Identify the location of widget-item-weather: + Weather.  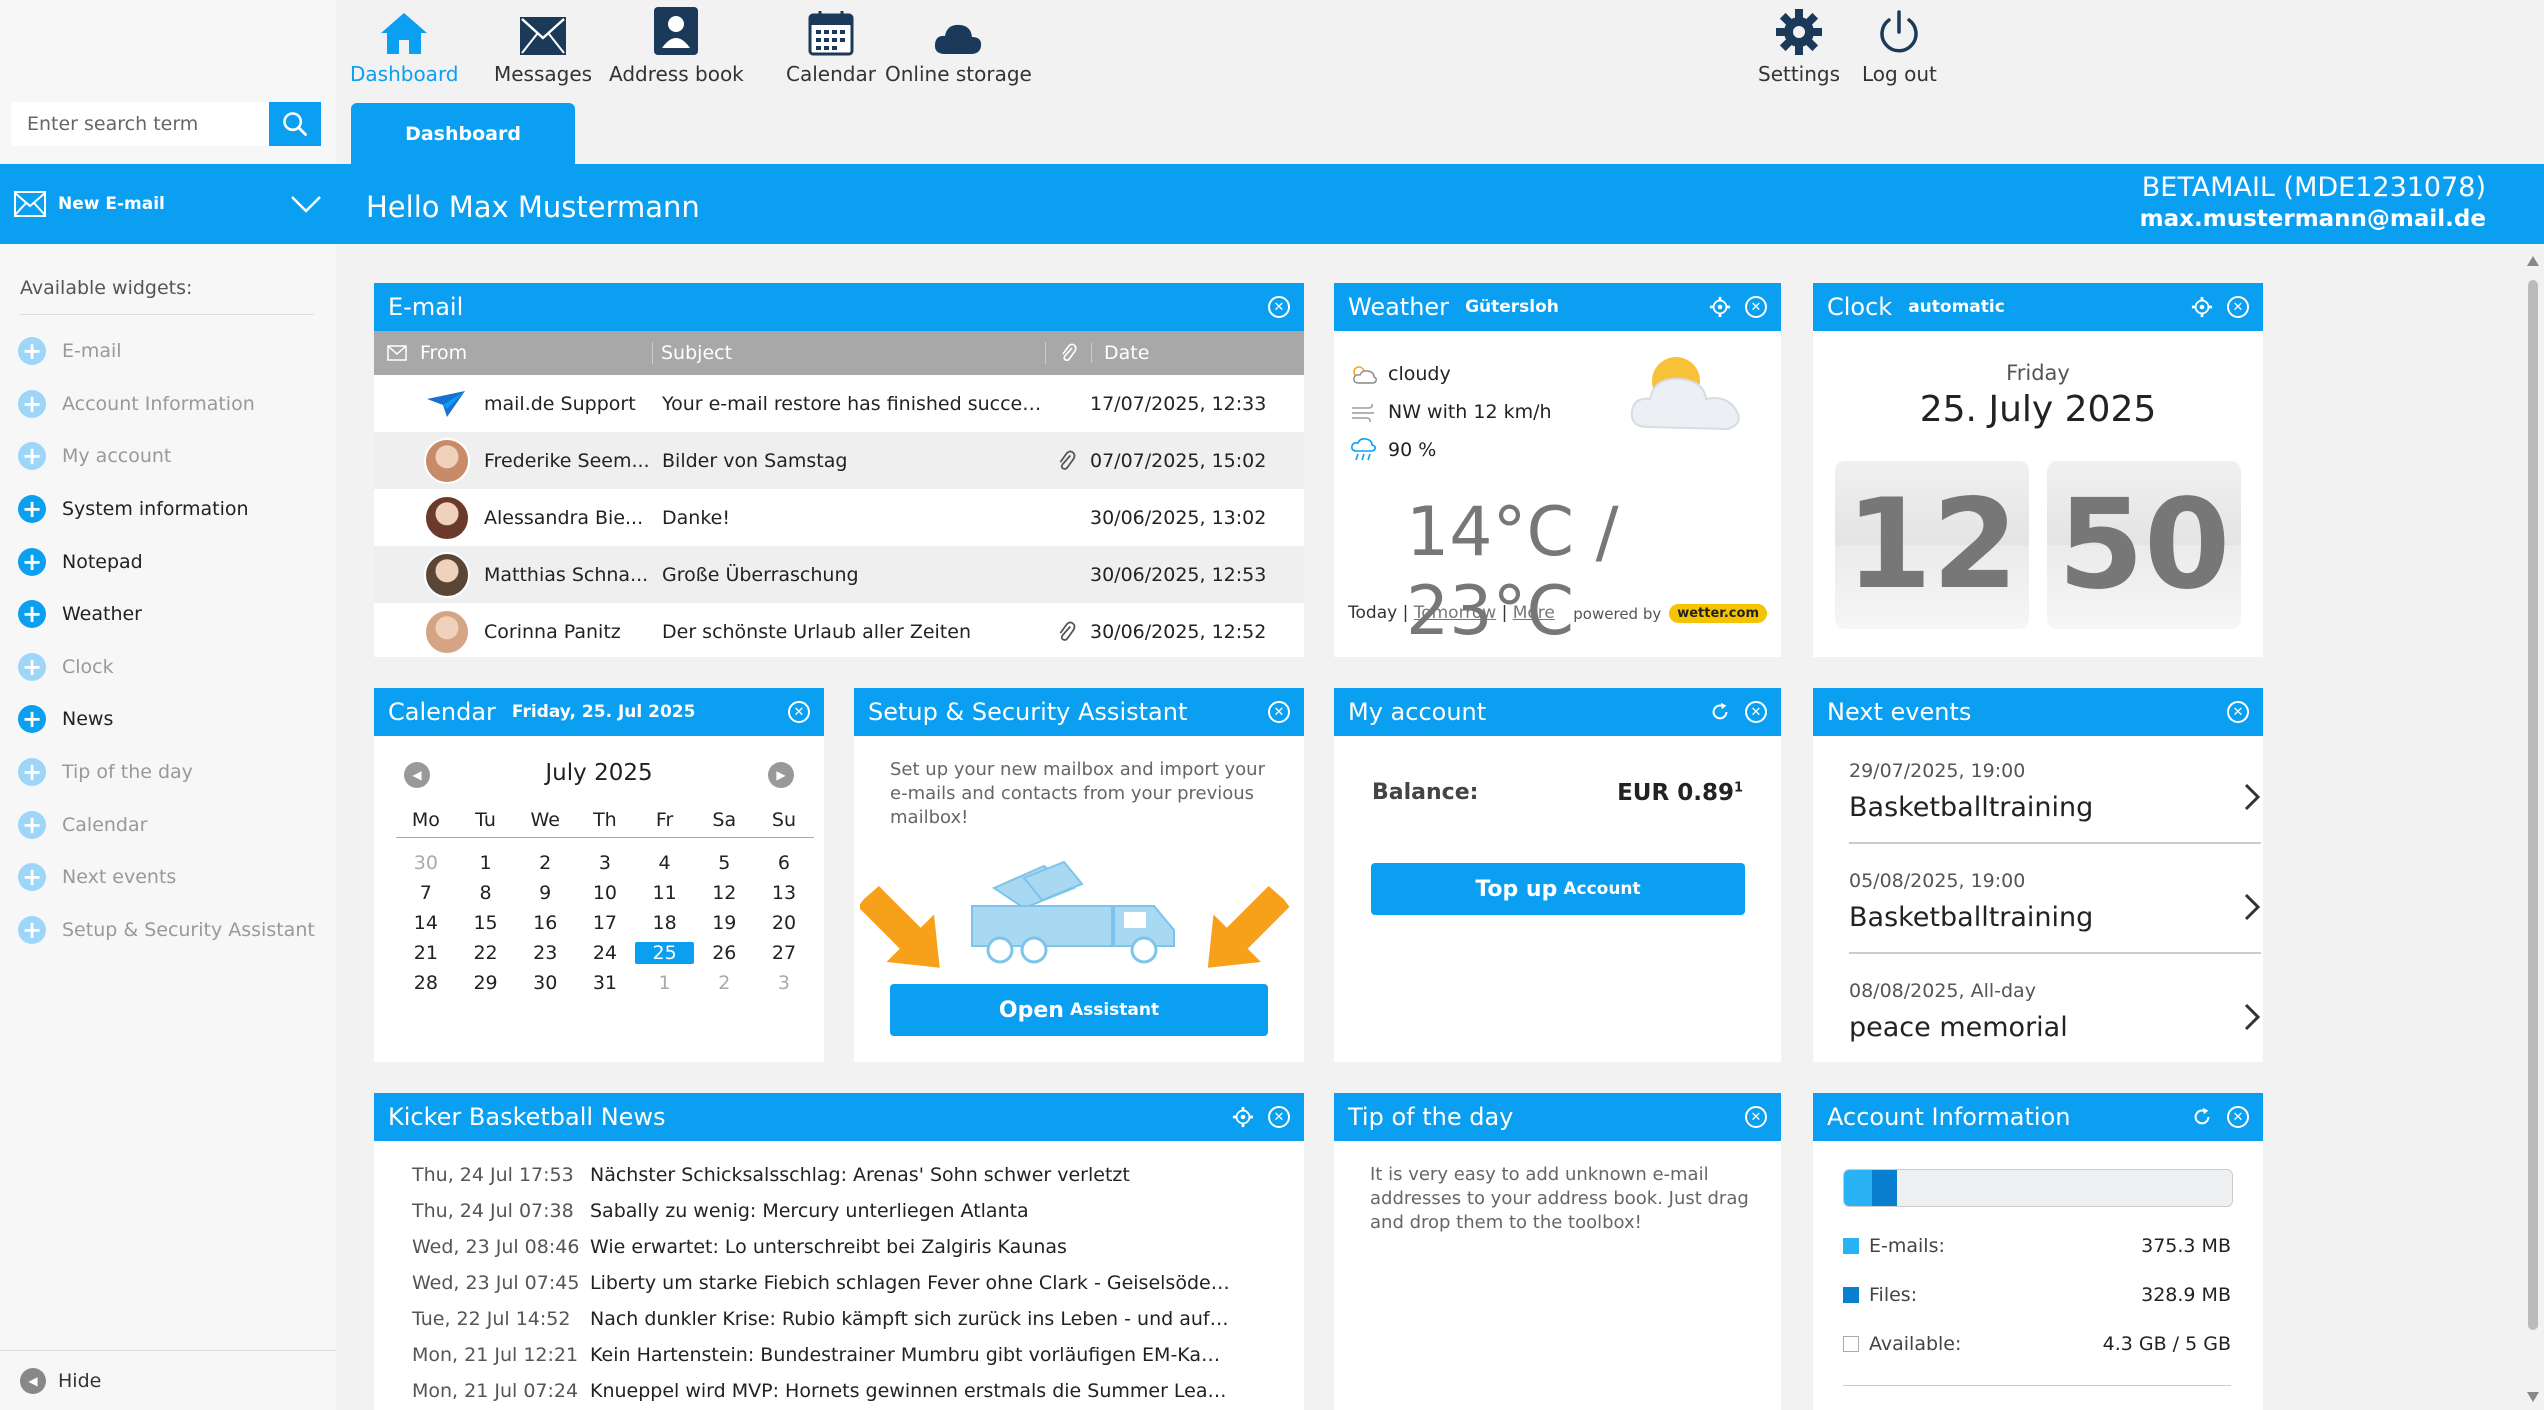
(166, 614).